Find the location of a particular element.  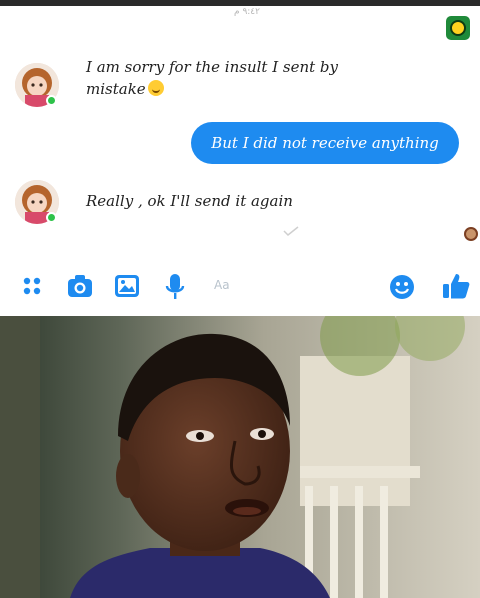

menu-dots-icon is located at coordinates (32, 288).